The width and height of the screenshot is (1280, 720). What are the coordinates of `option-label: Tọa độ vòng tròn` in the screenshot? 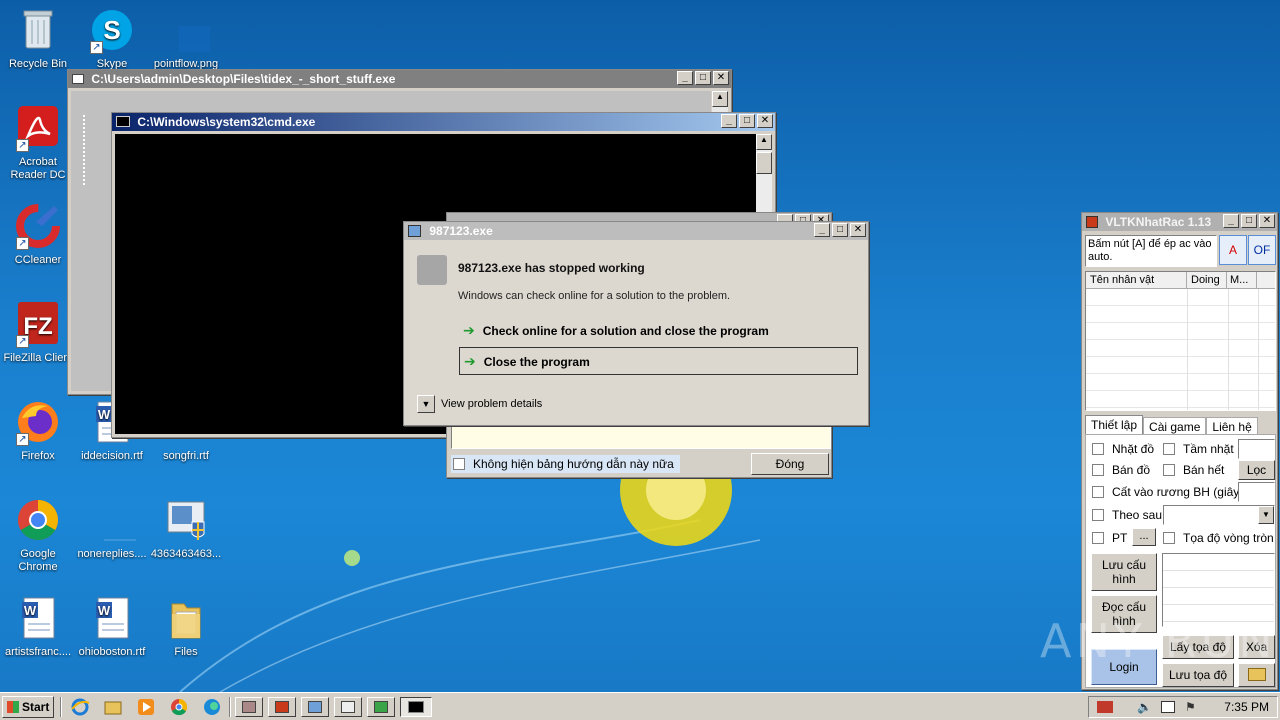 It's located at (1228, 538).